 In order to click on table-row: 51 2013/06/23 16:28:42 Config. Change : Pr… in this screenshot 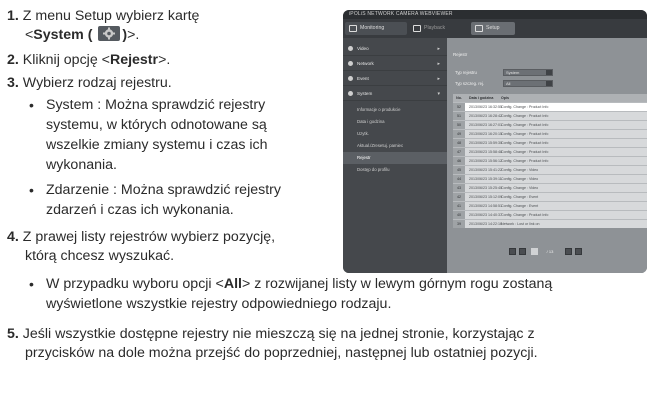, I will do `click(550, 116)`.